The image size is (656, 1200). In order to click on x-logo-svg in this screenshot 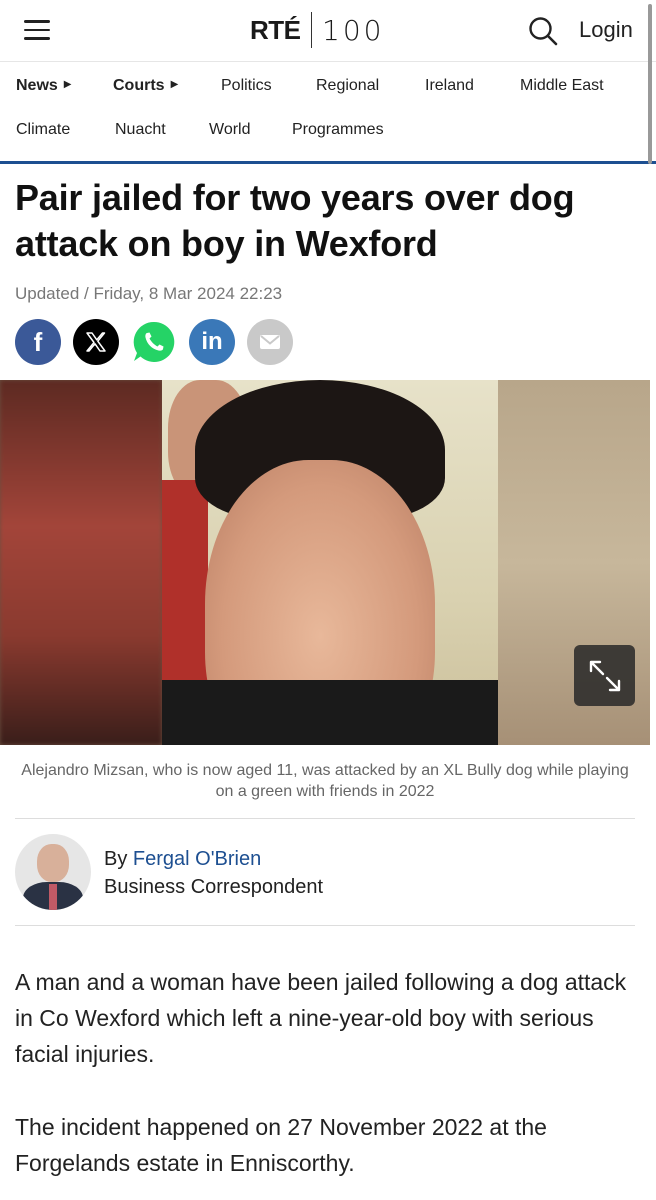, I will do `click(96, 342)`.